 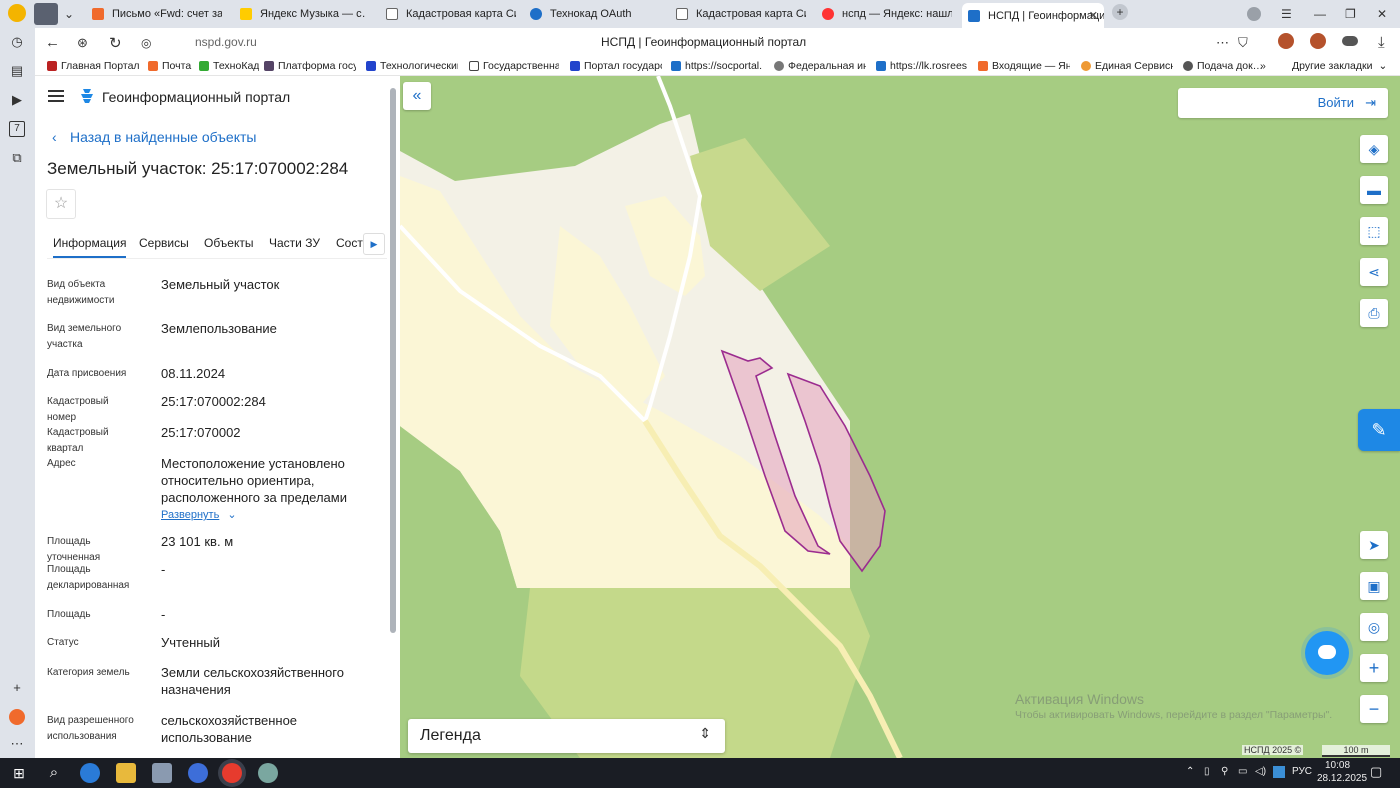 What do you see at coordinates (232, 773) in the screenshot?
I see `yandex-browser-icon` at bounding box center [232, 773].